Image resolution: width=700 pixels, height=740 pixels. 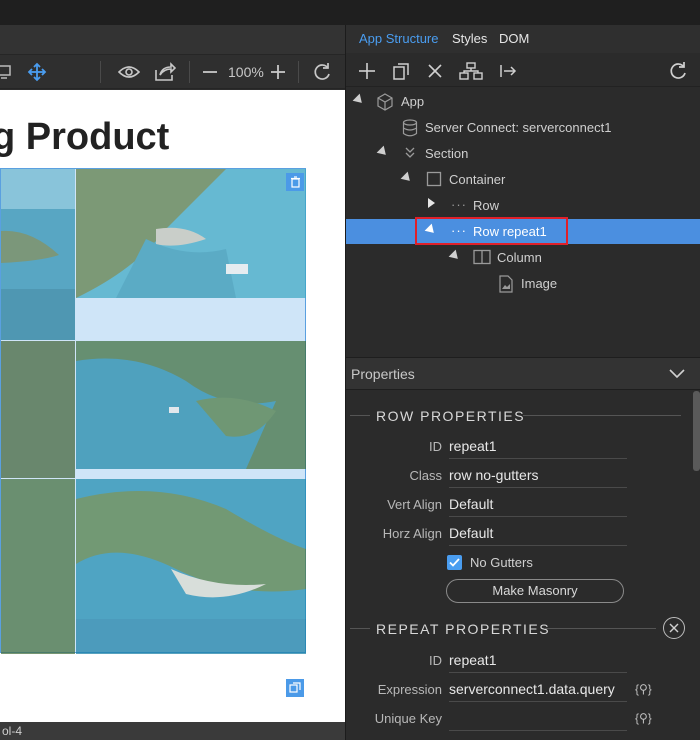 What do you see at coordinates (518, 127) in the screenshot?
I see `tree-item-label: Server Connect: serverconnect1` at bounding box center [518, 127].